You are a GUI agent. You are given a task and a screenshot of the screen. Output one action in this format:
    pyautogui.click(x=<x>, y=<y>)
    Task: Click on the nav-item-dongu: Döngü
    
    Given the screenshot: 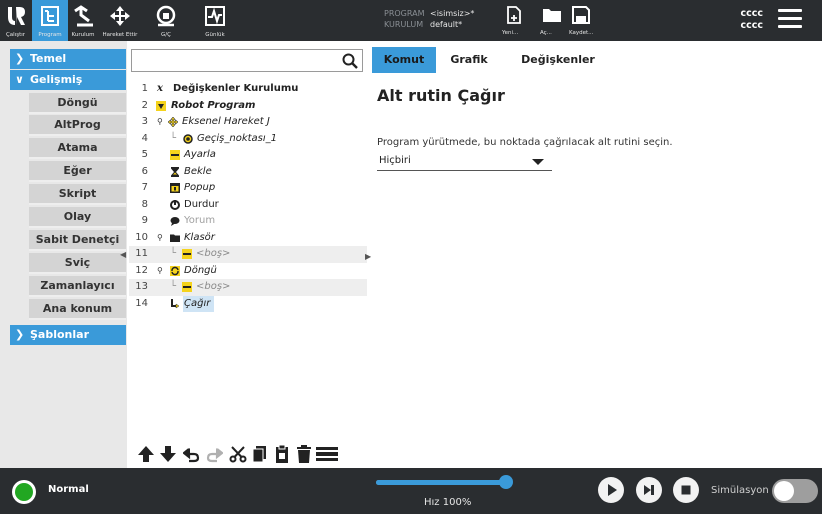 What is the action you would take?
    pyautogui.click(x=77, y=103)
    